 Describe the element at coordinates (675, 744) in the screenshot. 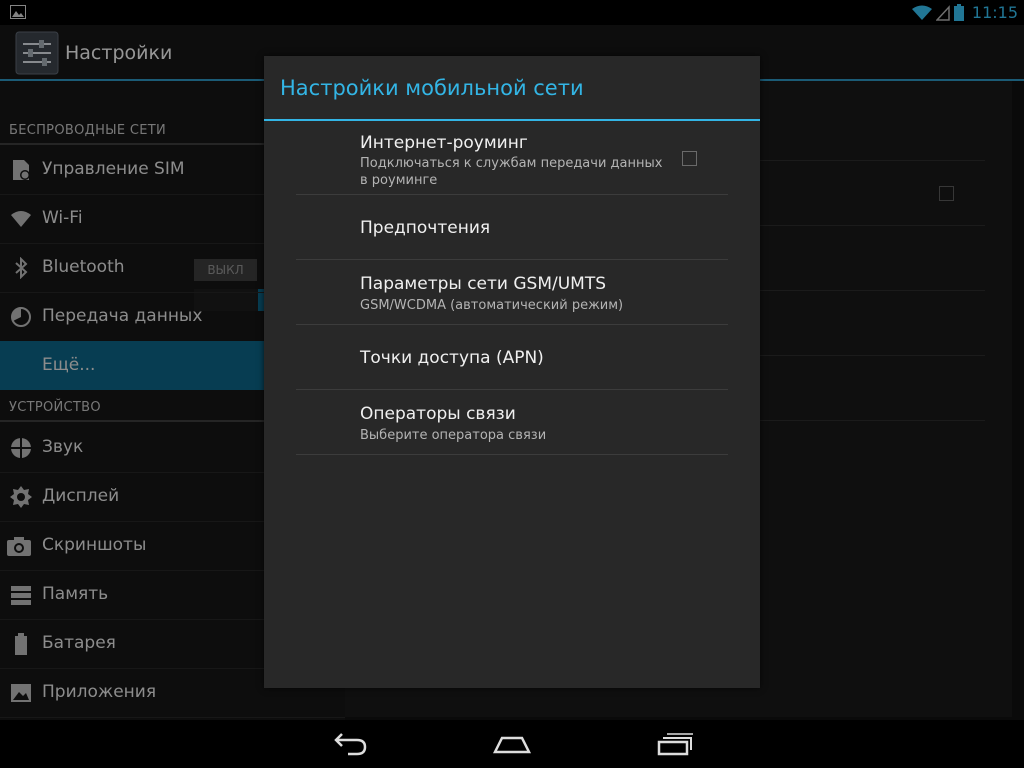

I see `recent-apps-icon` at that location.